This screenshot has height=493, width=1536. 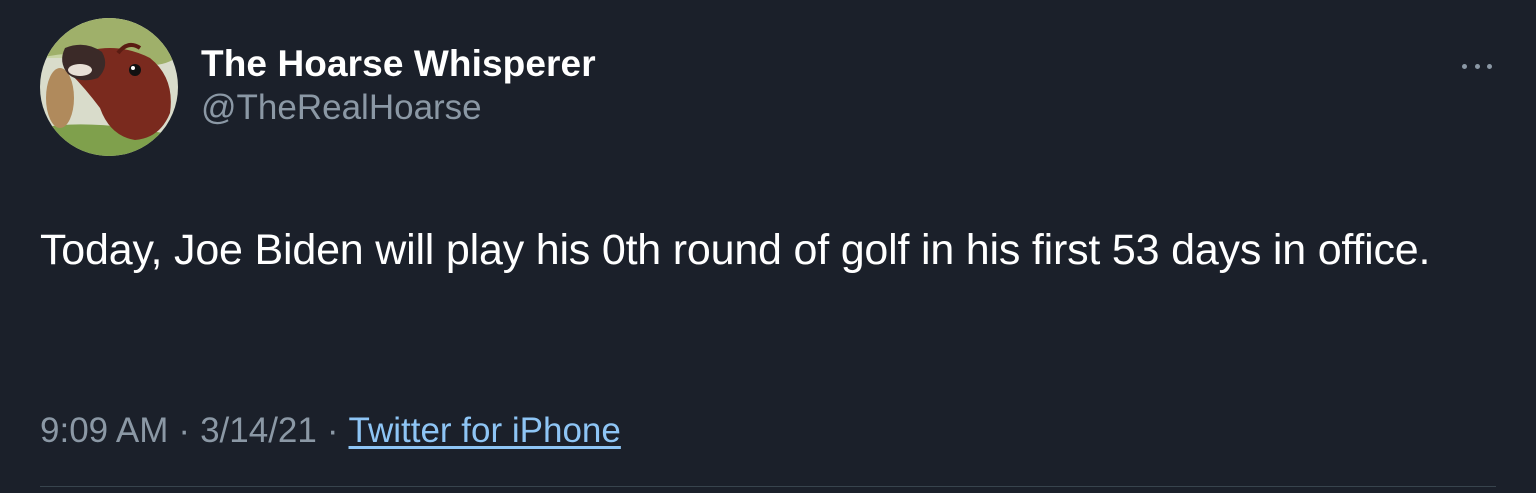 What do you see at coordinates (258, 430) in the screenshot?
I see `tweet-date: 3/14/21` at bounding box center [258, 430].